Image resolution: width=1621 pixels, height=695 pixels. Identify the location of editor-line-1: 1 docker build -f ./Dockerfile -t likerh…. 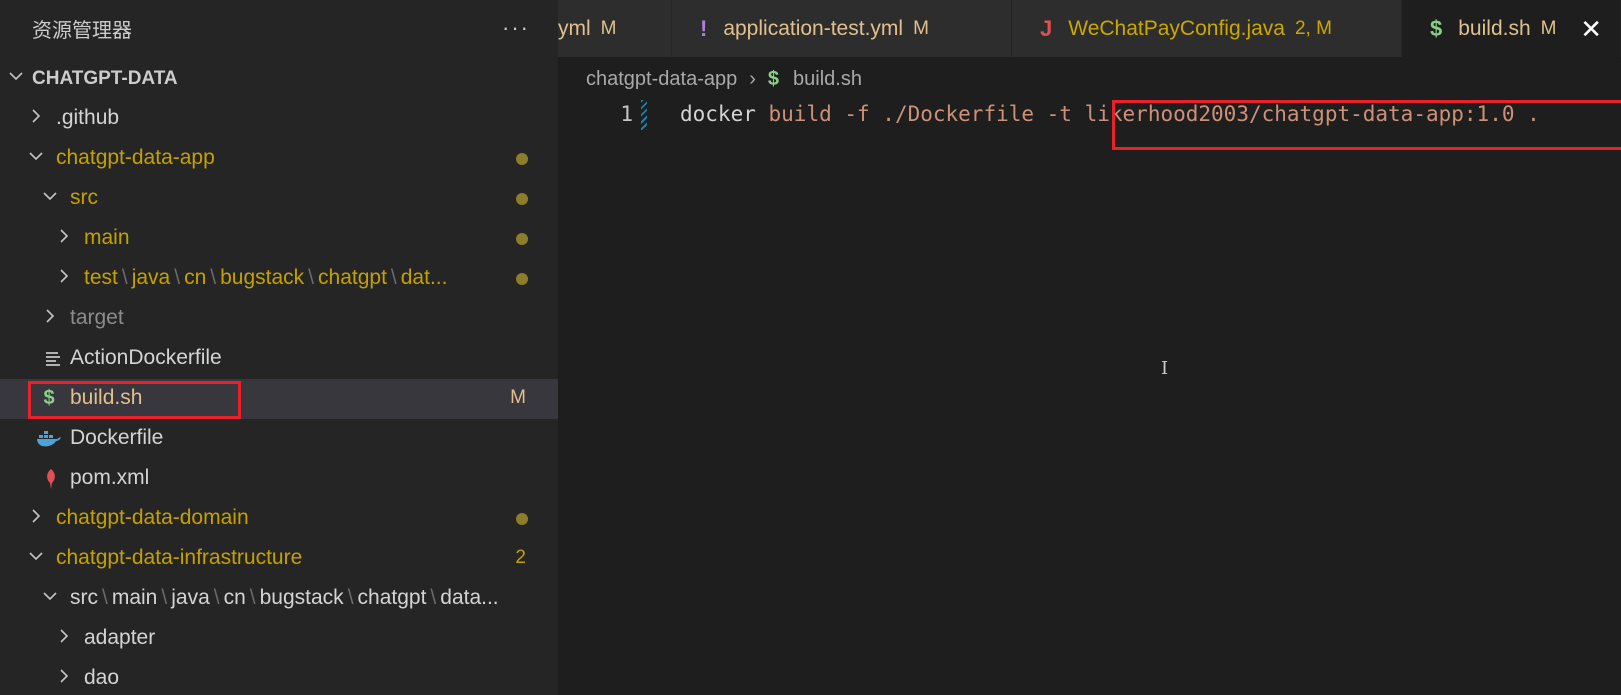
(1089, 116).